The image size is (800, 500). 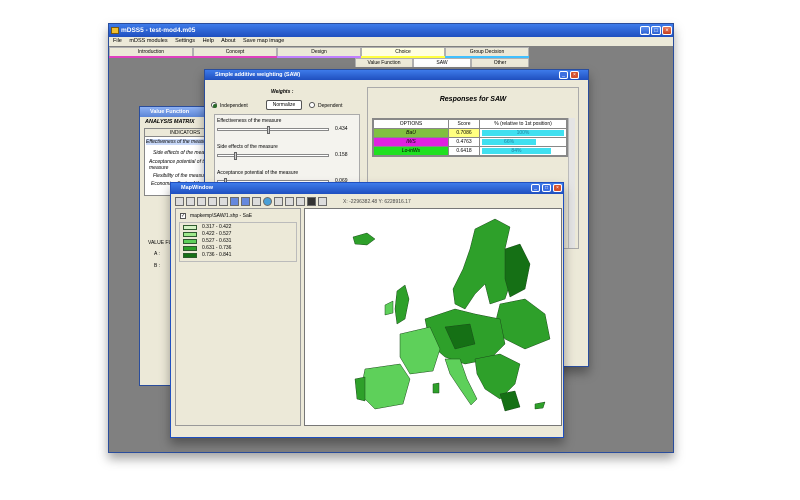 I want to click on pct-bar: 66%, so click(x=509, y=142).